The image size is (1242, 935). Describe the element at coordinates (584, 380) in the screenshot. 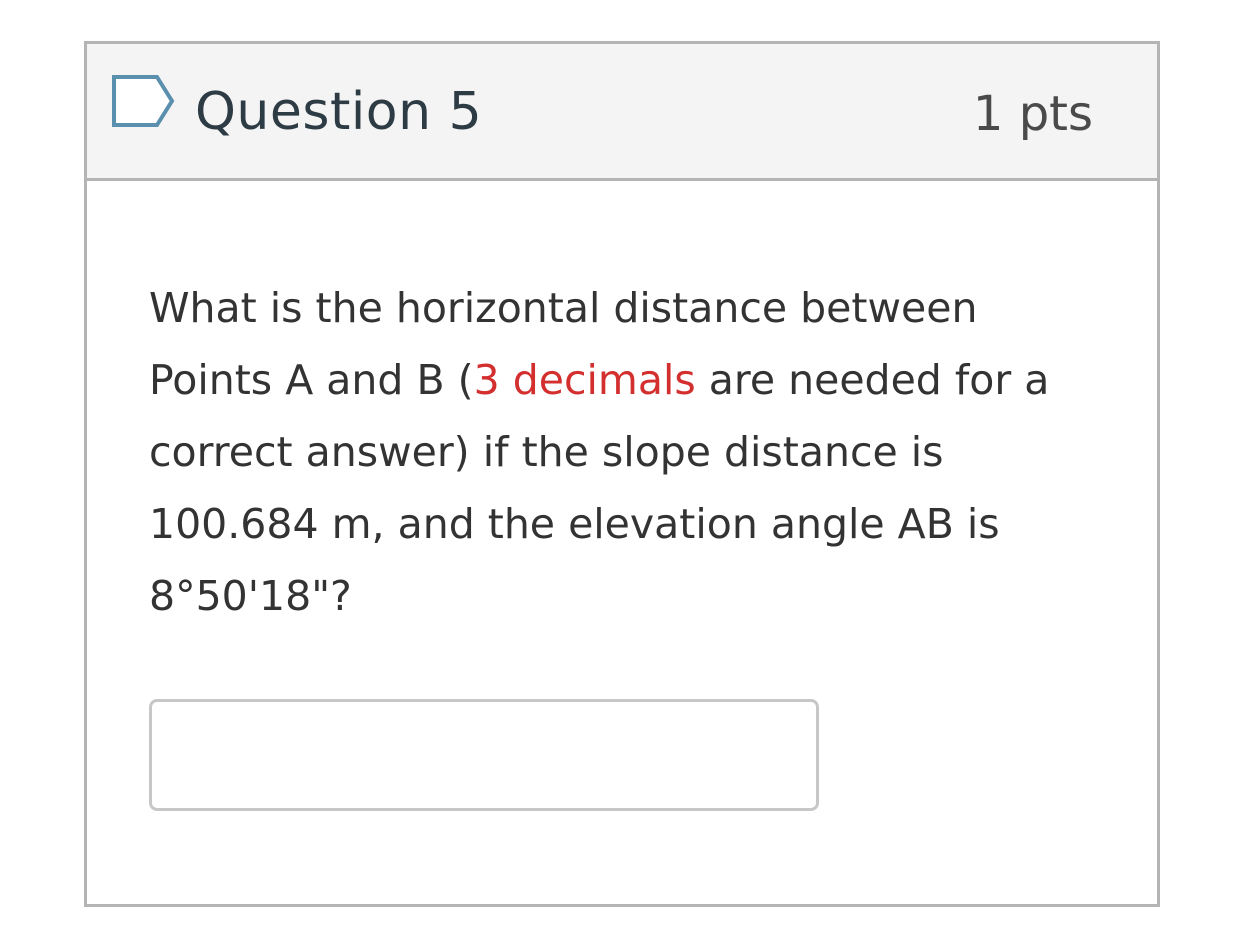

I see `question-text-highlight: 3 decimals` at that location.